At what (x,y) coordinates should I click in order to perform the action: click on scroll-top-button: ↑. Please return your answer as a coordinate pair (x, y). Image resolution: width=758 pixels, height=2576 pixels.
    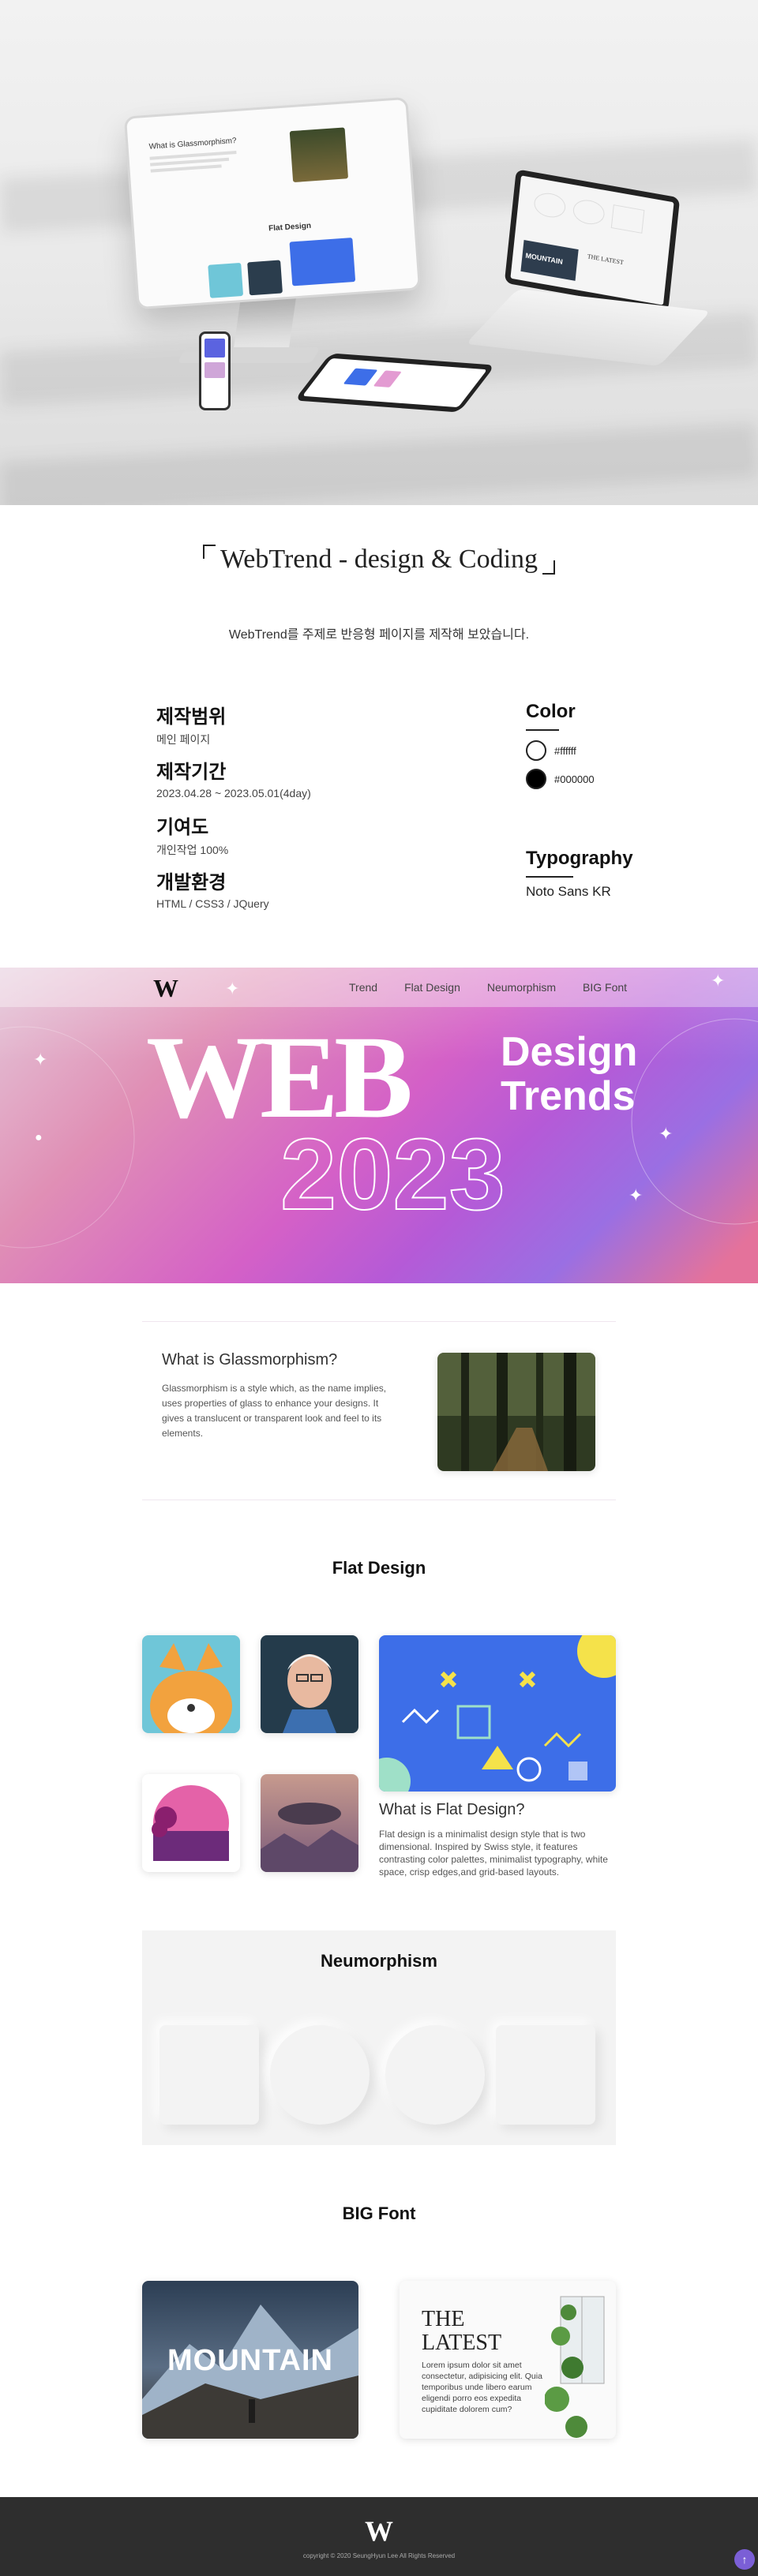
    Looking at the image, I should click on (744, 2559).